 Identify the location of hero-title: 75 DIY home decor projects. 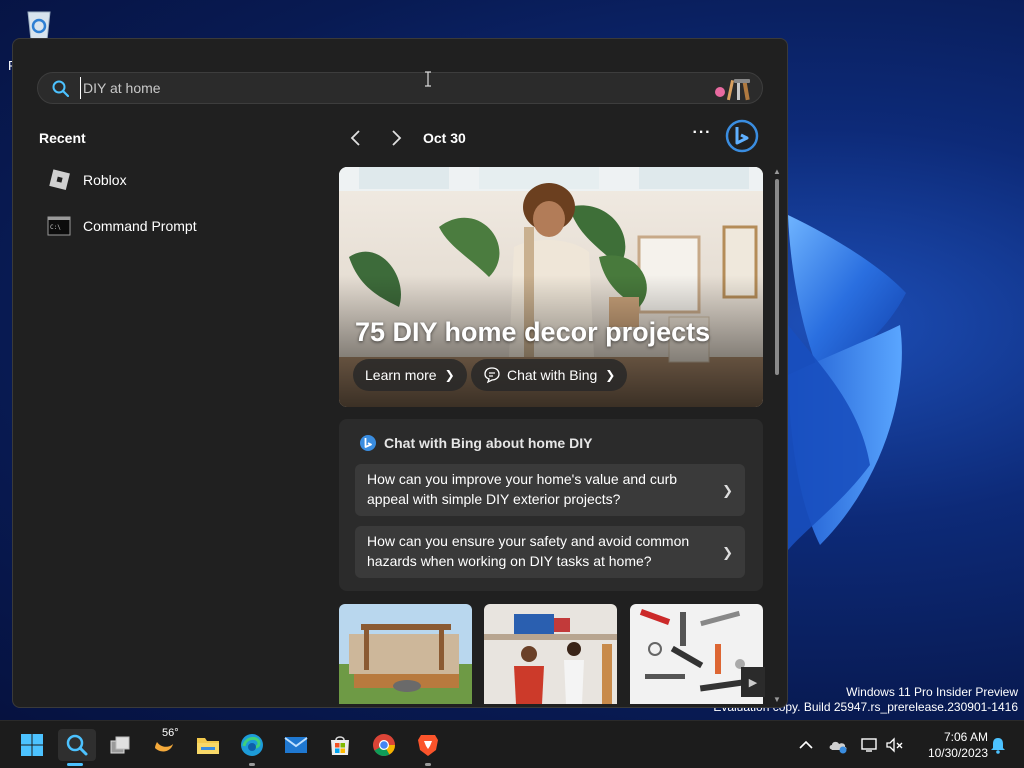
(533, 332).